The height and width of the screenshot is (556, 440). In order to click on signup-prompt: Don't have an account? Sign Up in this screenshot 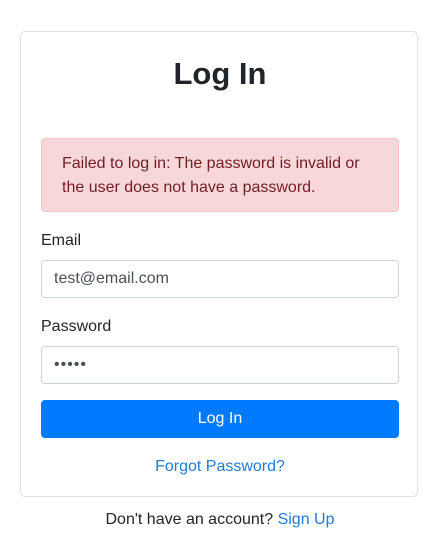, I will do `click(220, 520)`.